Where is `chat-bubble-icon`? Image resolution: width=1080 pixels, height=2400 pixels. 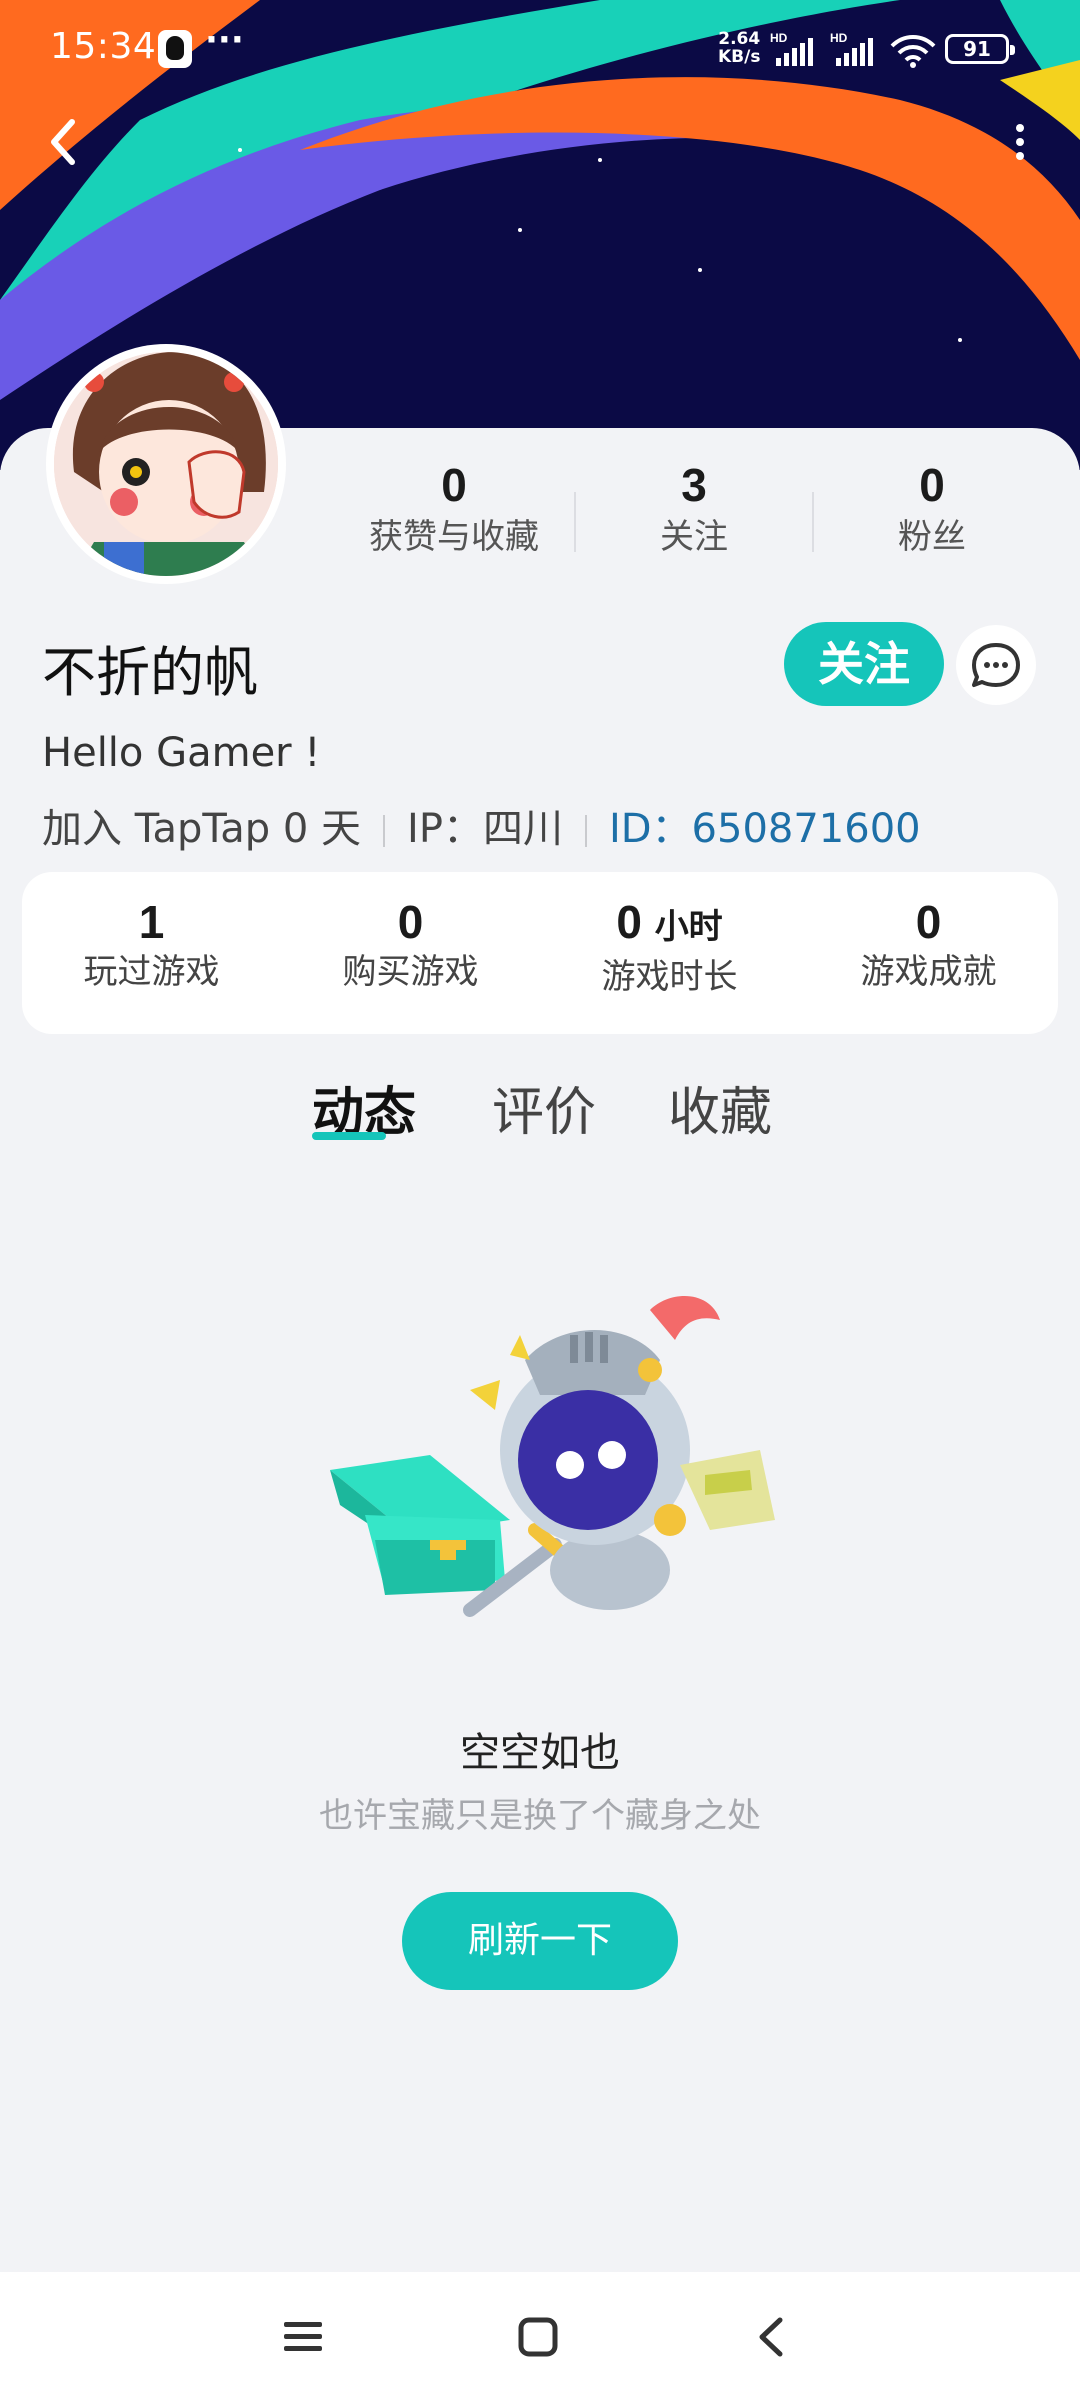 chat-bubble-icon is located at coordinates (996, 665).